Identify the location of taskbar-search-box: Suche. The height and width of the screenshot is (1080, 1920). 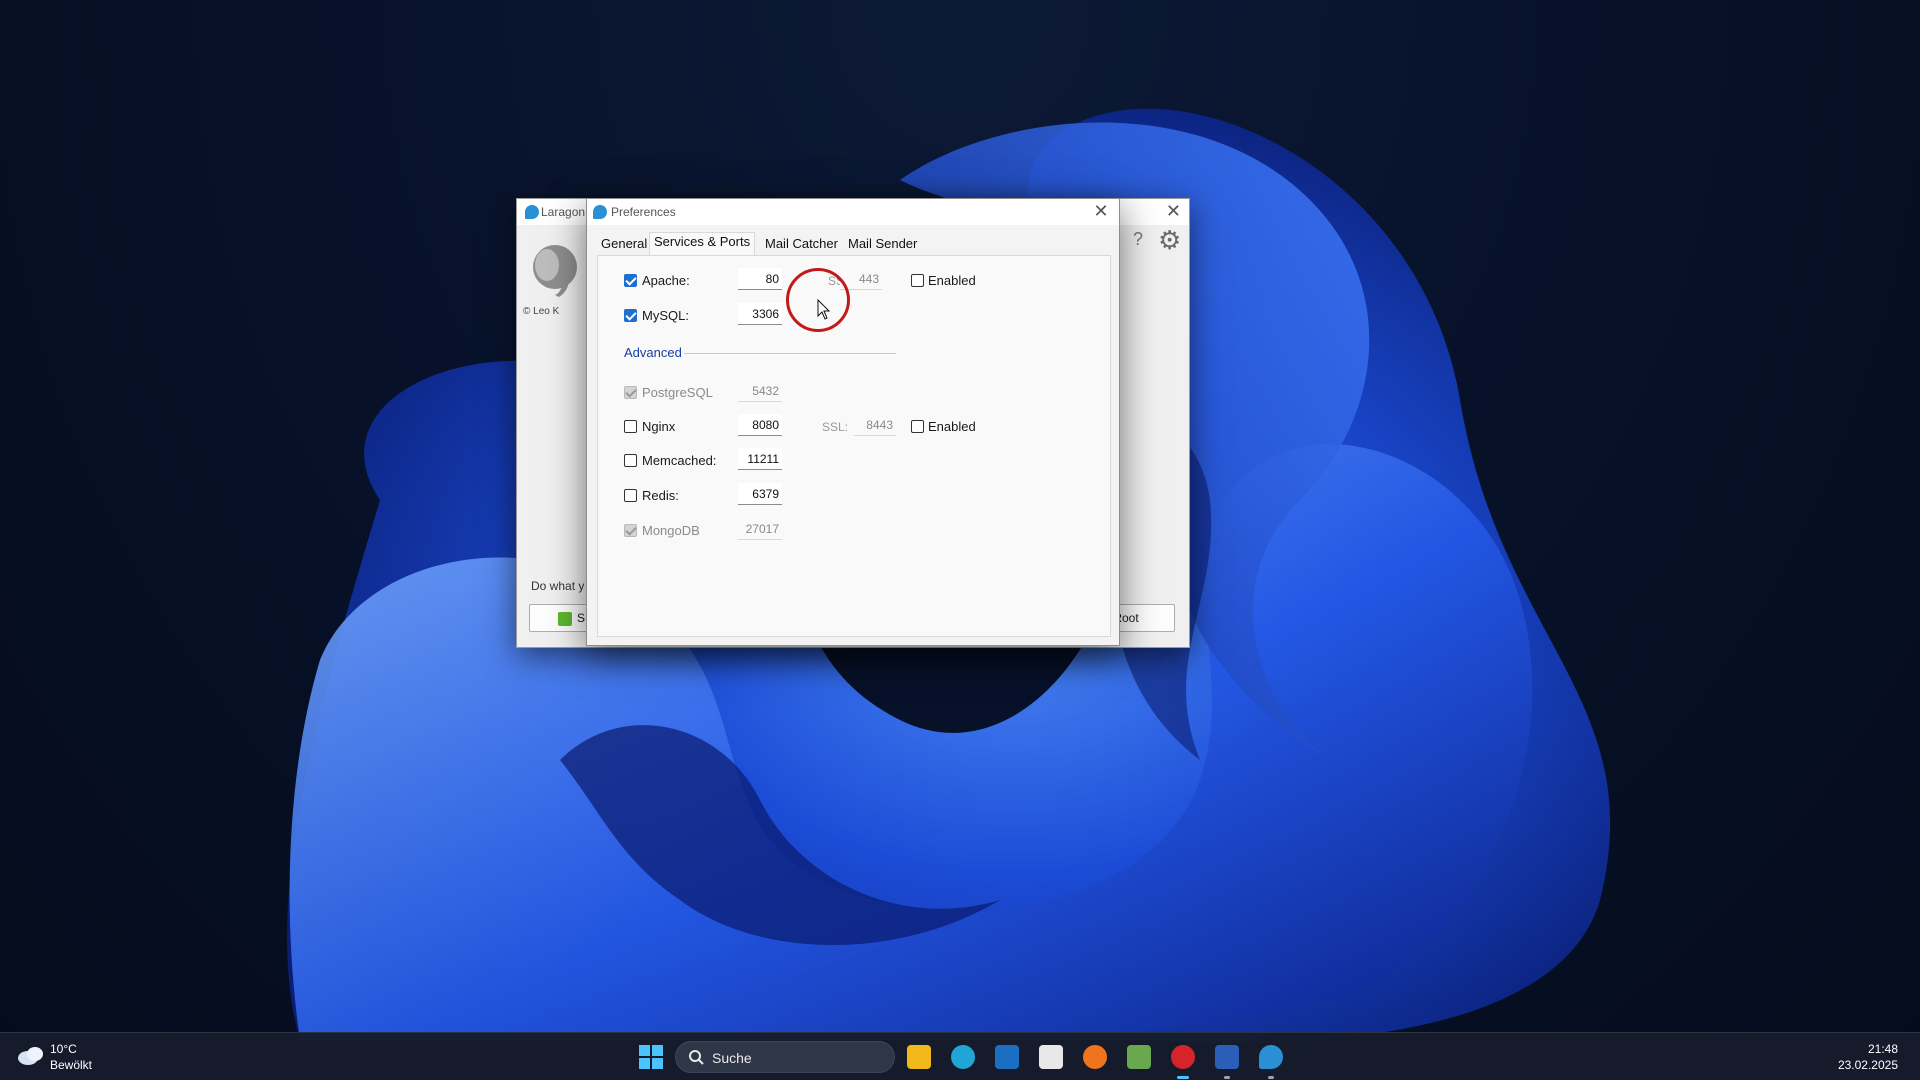
(785, 1057).